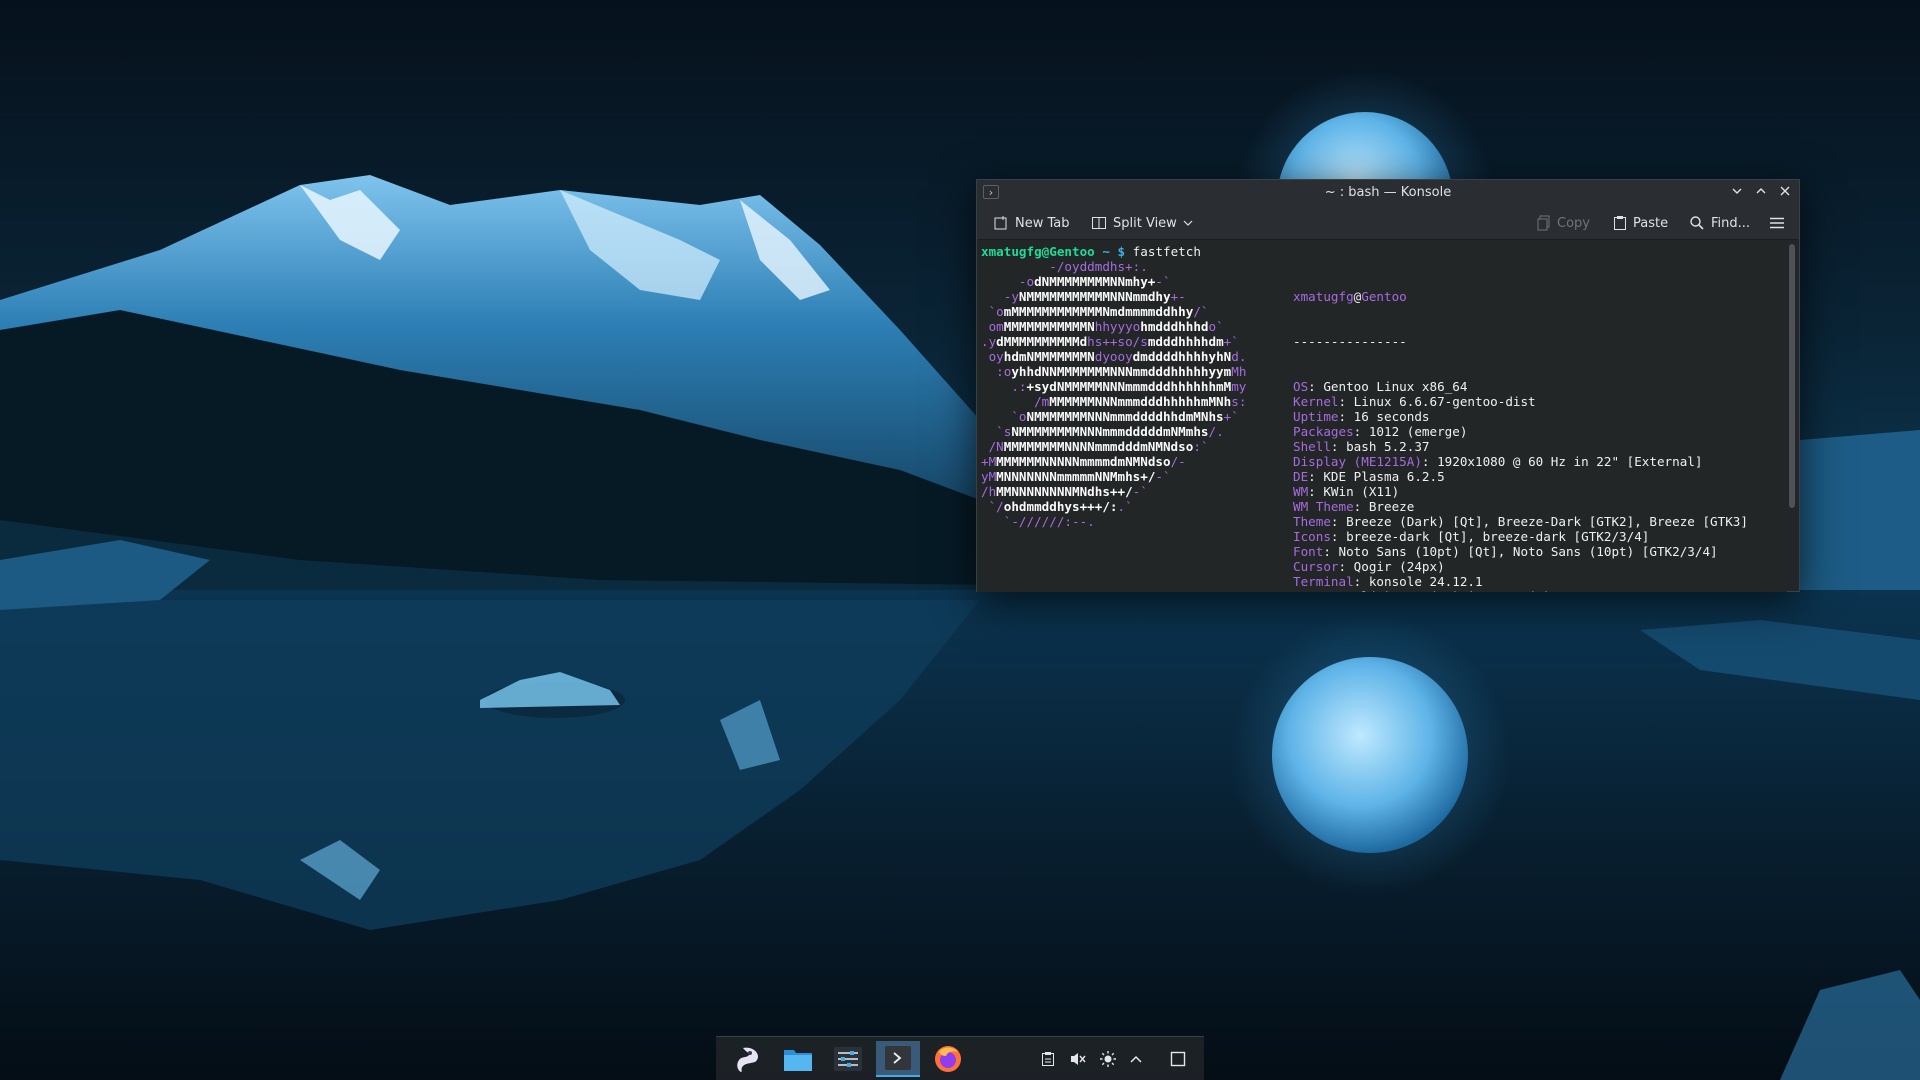  Describe the element at coordinates (1076, 476) in the screenshot. I see `logo-segment: MNNNNNNNmmmmmNNMmhs+/` at that location.